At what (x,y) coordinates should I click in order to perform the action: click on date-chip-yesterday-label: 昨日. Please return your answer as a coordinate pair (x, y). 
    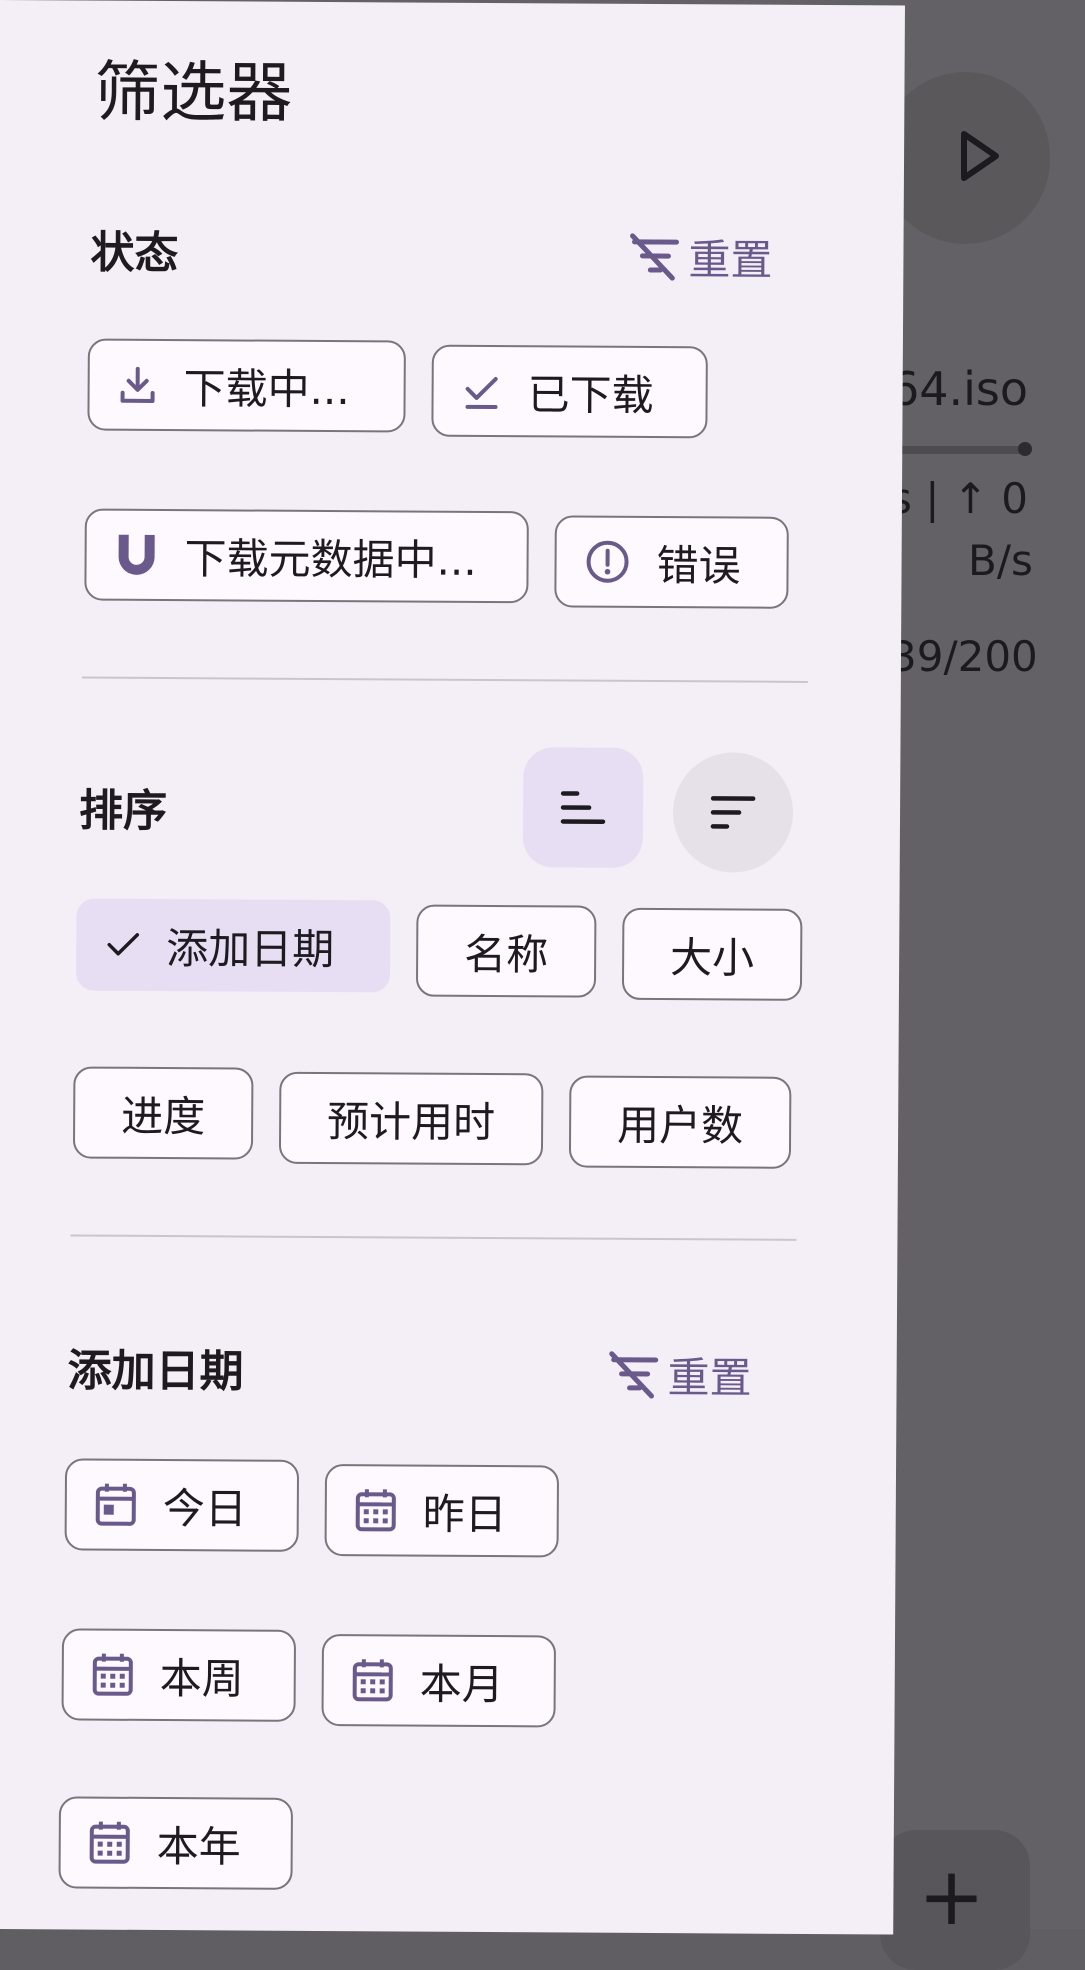
    Looking at the image, I should click on (465, 1511).